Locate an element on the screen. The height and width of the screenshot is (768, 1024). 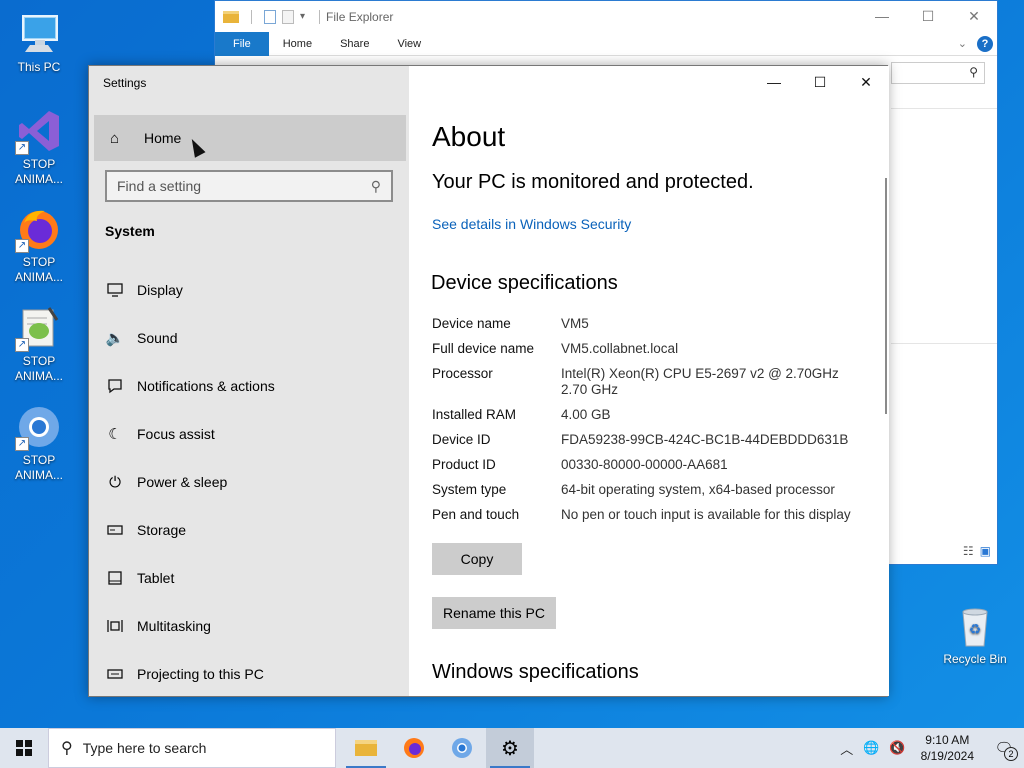
chromium-icon is located at coordinates (462, 748).